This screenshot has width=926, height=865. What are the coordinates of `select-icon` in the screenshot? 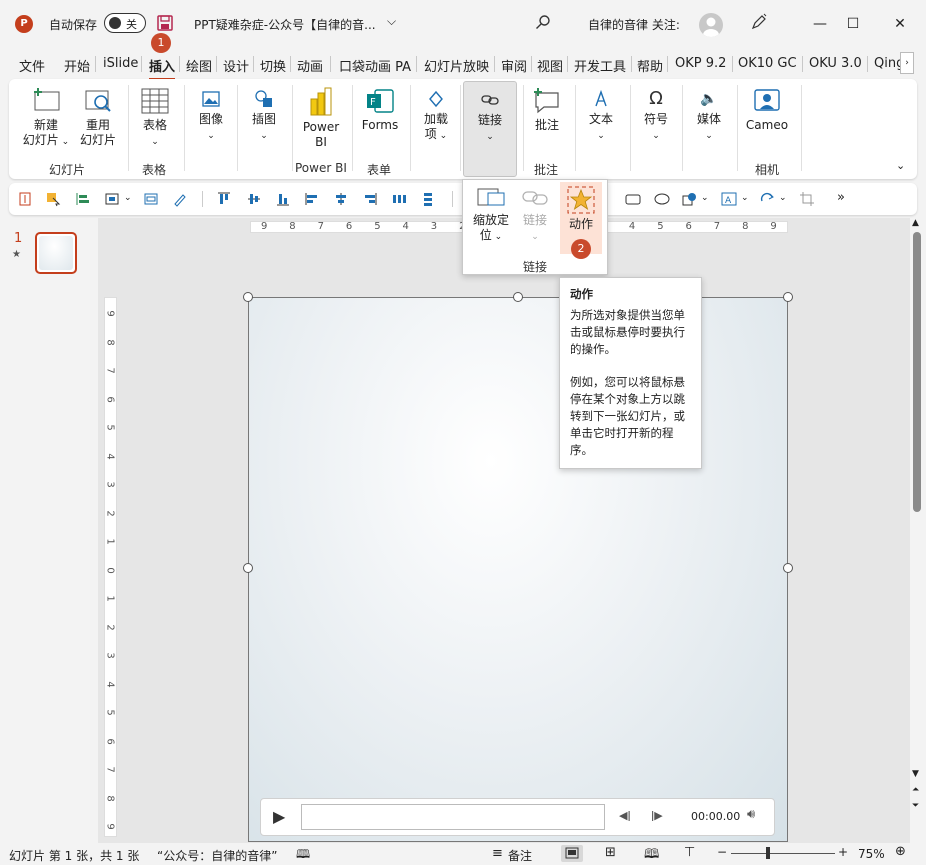 It's located at (53, 199).